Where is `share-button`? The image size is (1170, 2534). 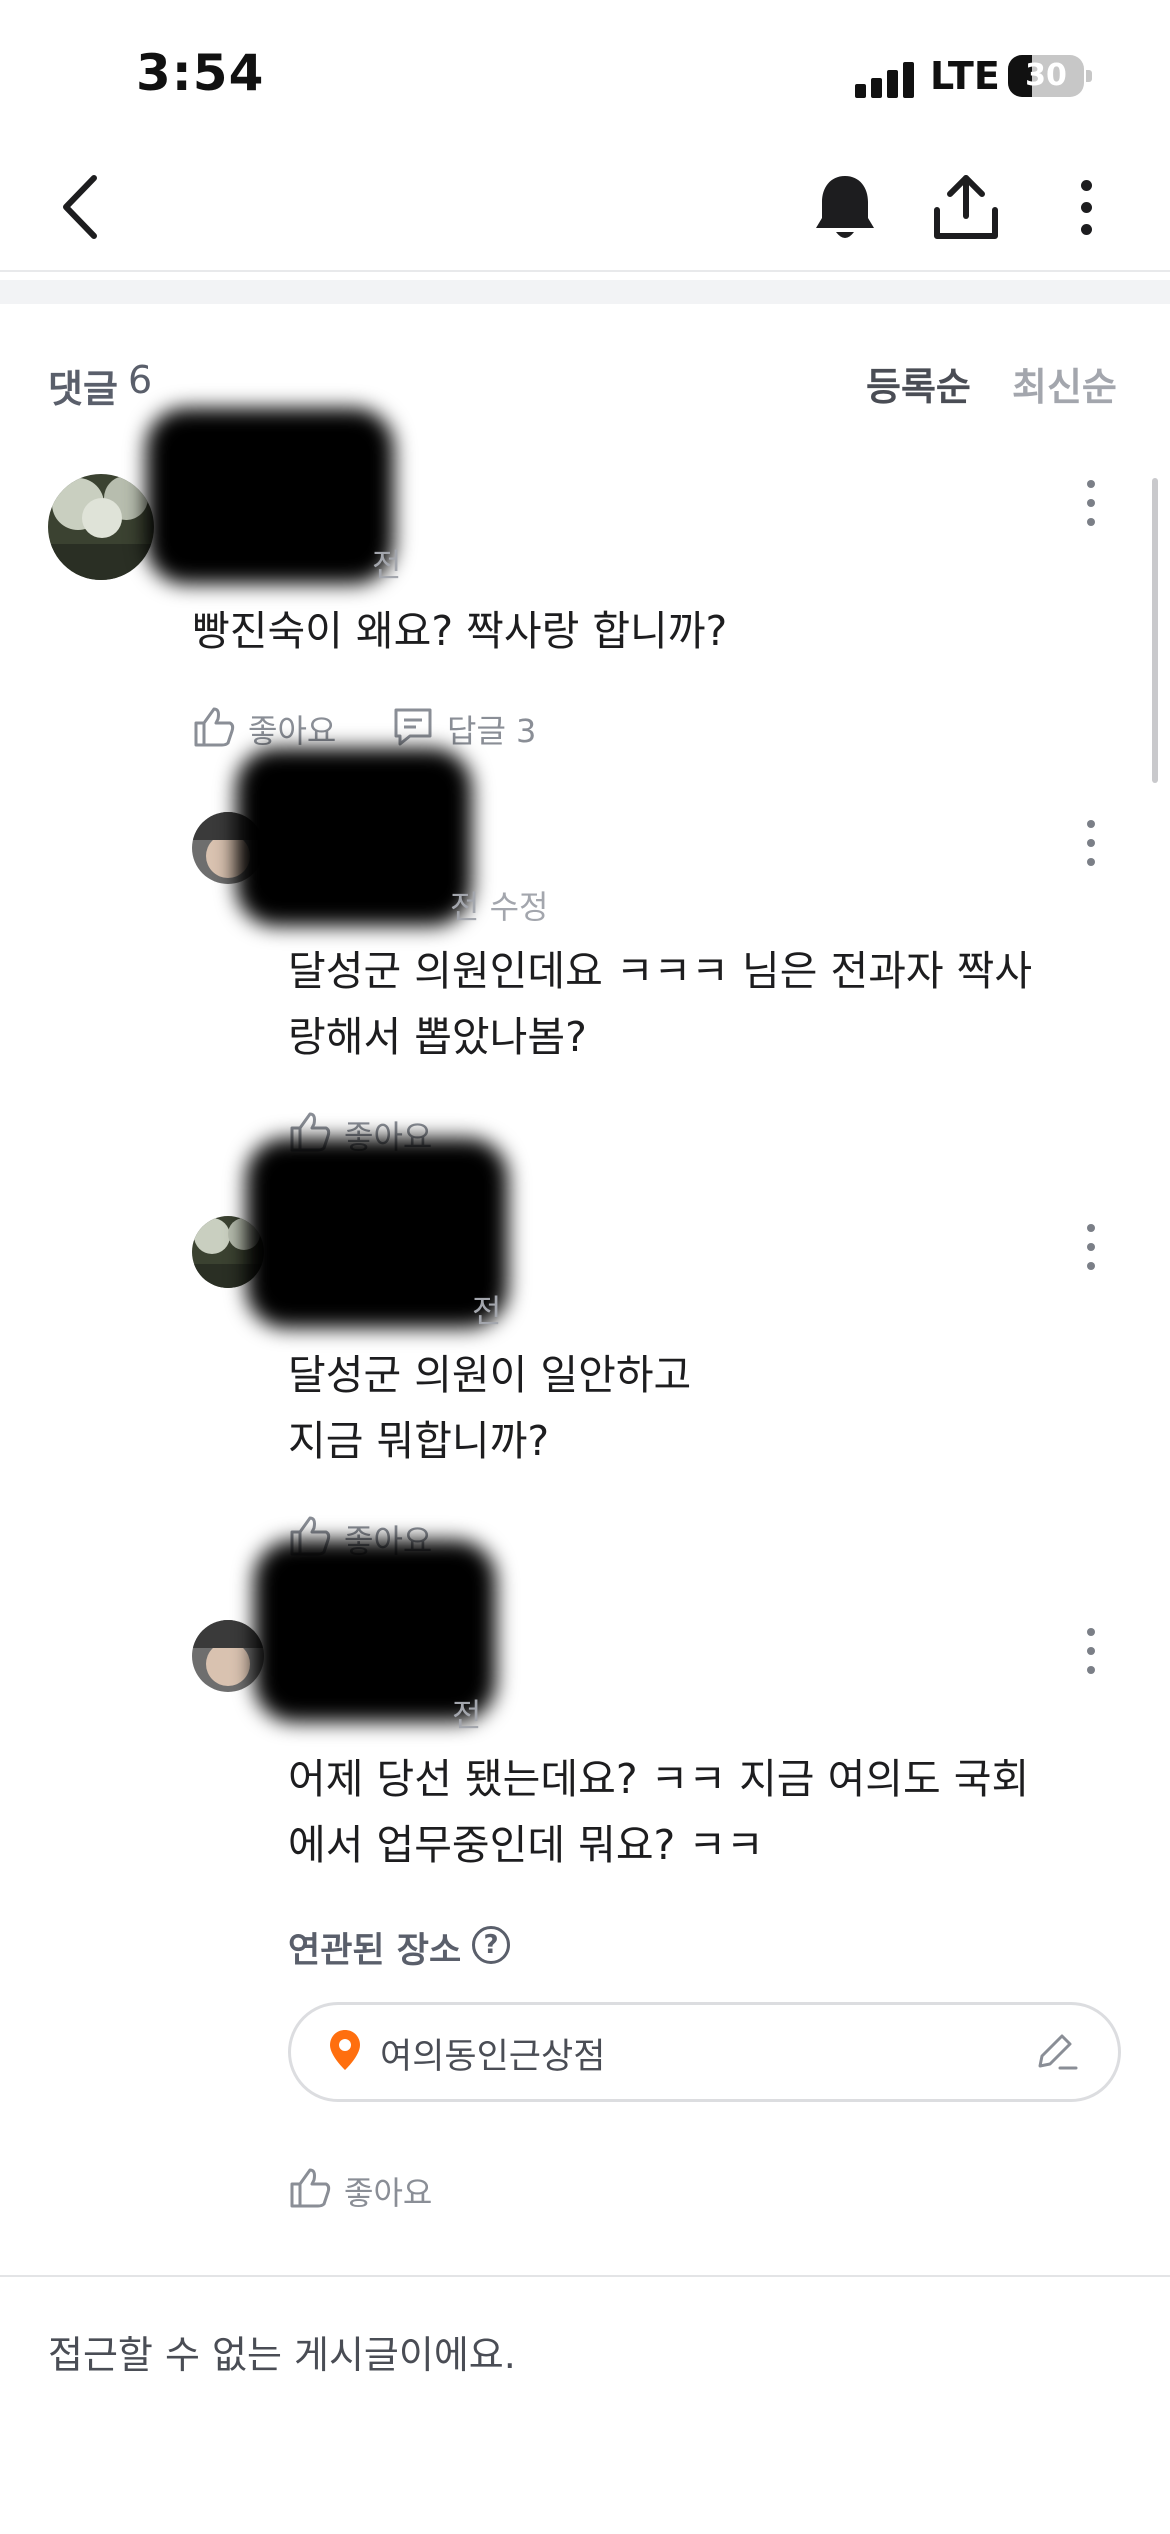 share-button is located at coordinates (966, 207).